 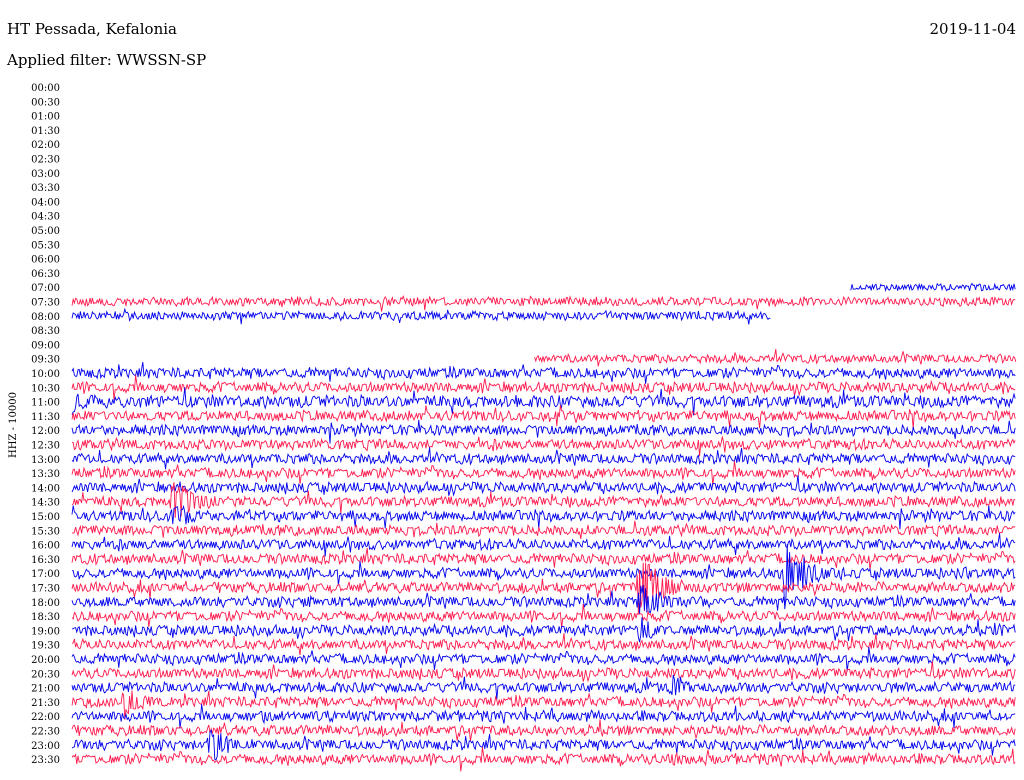 What do you see at coordinates (45, 717) in the screenshot?
I see `row-label-2200: 22:00` at bounding box center [45, 717].